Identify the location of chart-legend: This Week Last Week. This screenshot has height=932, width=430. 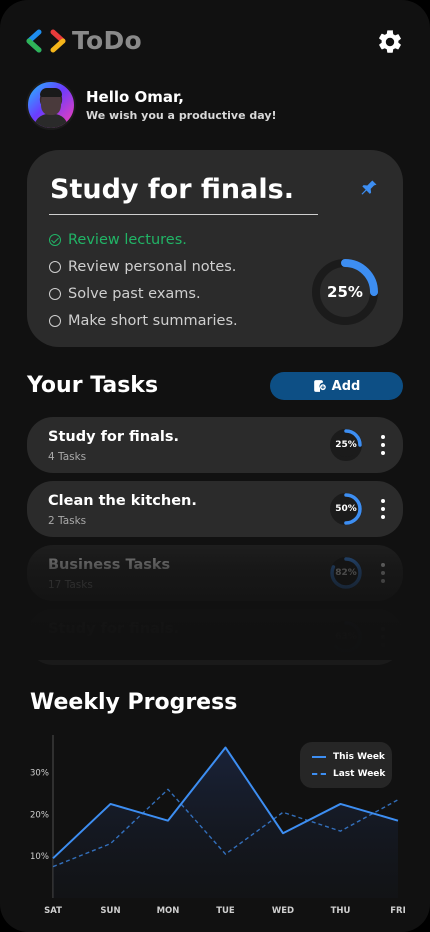
(346, 765).